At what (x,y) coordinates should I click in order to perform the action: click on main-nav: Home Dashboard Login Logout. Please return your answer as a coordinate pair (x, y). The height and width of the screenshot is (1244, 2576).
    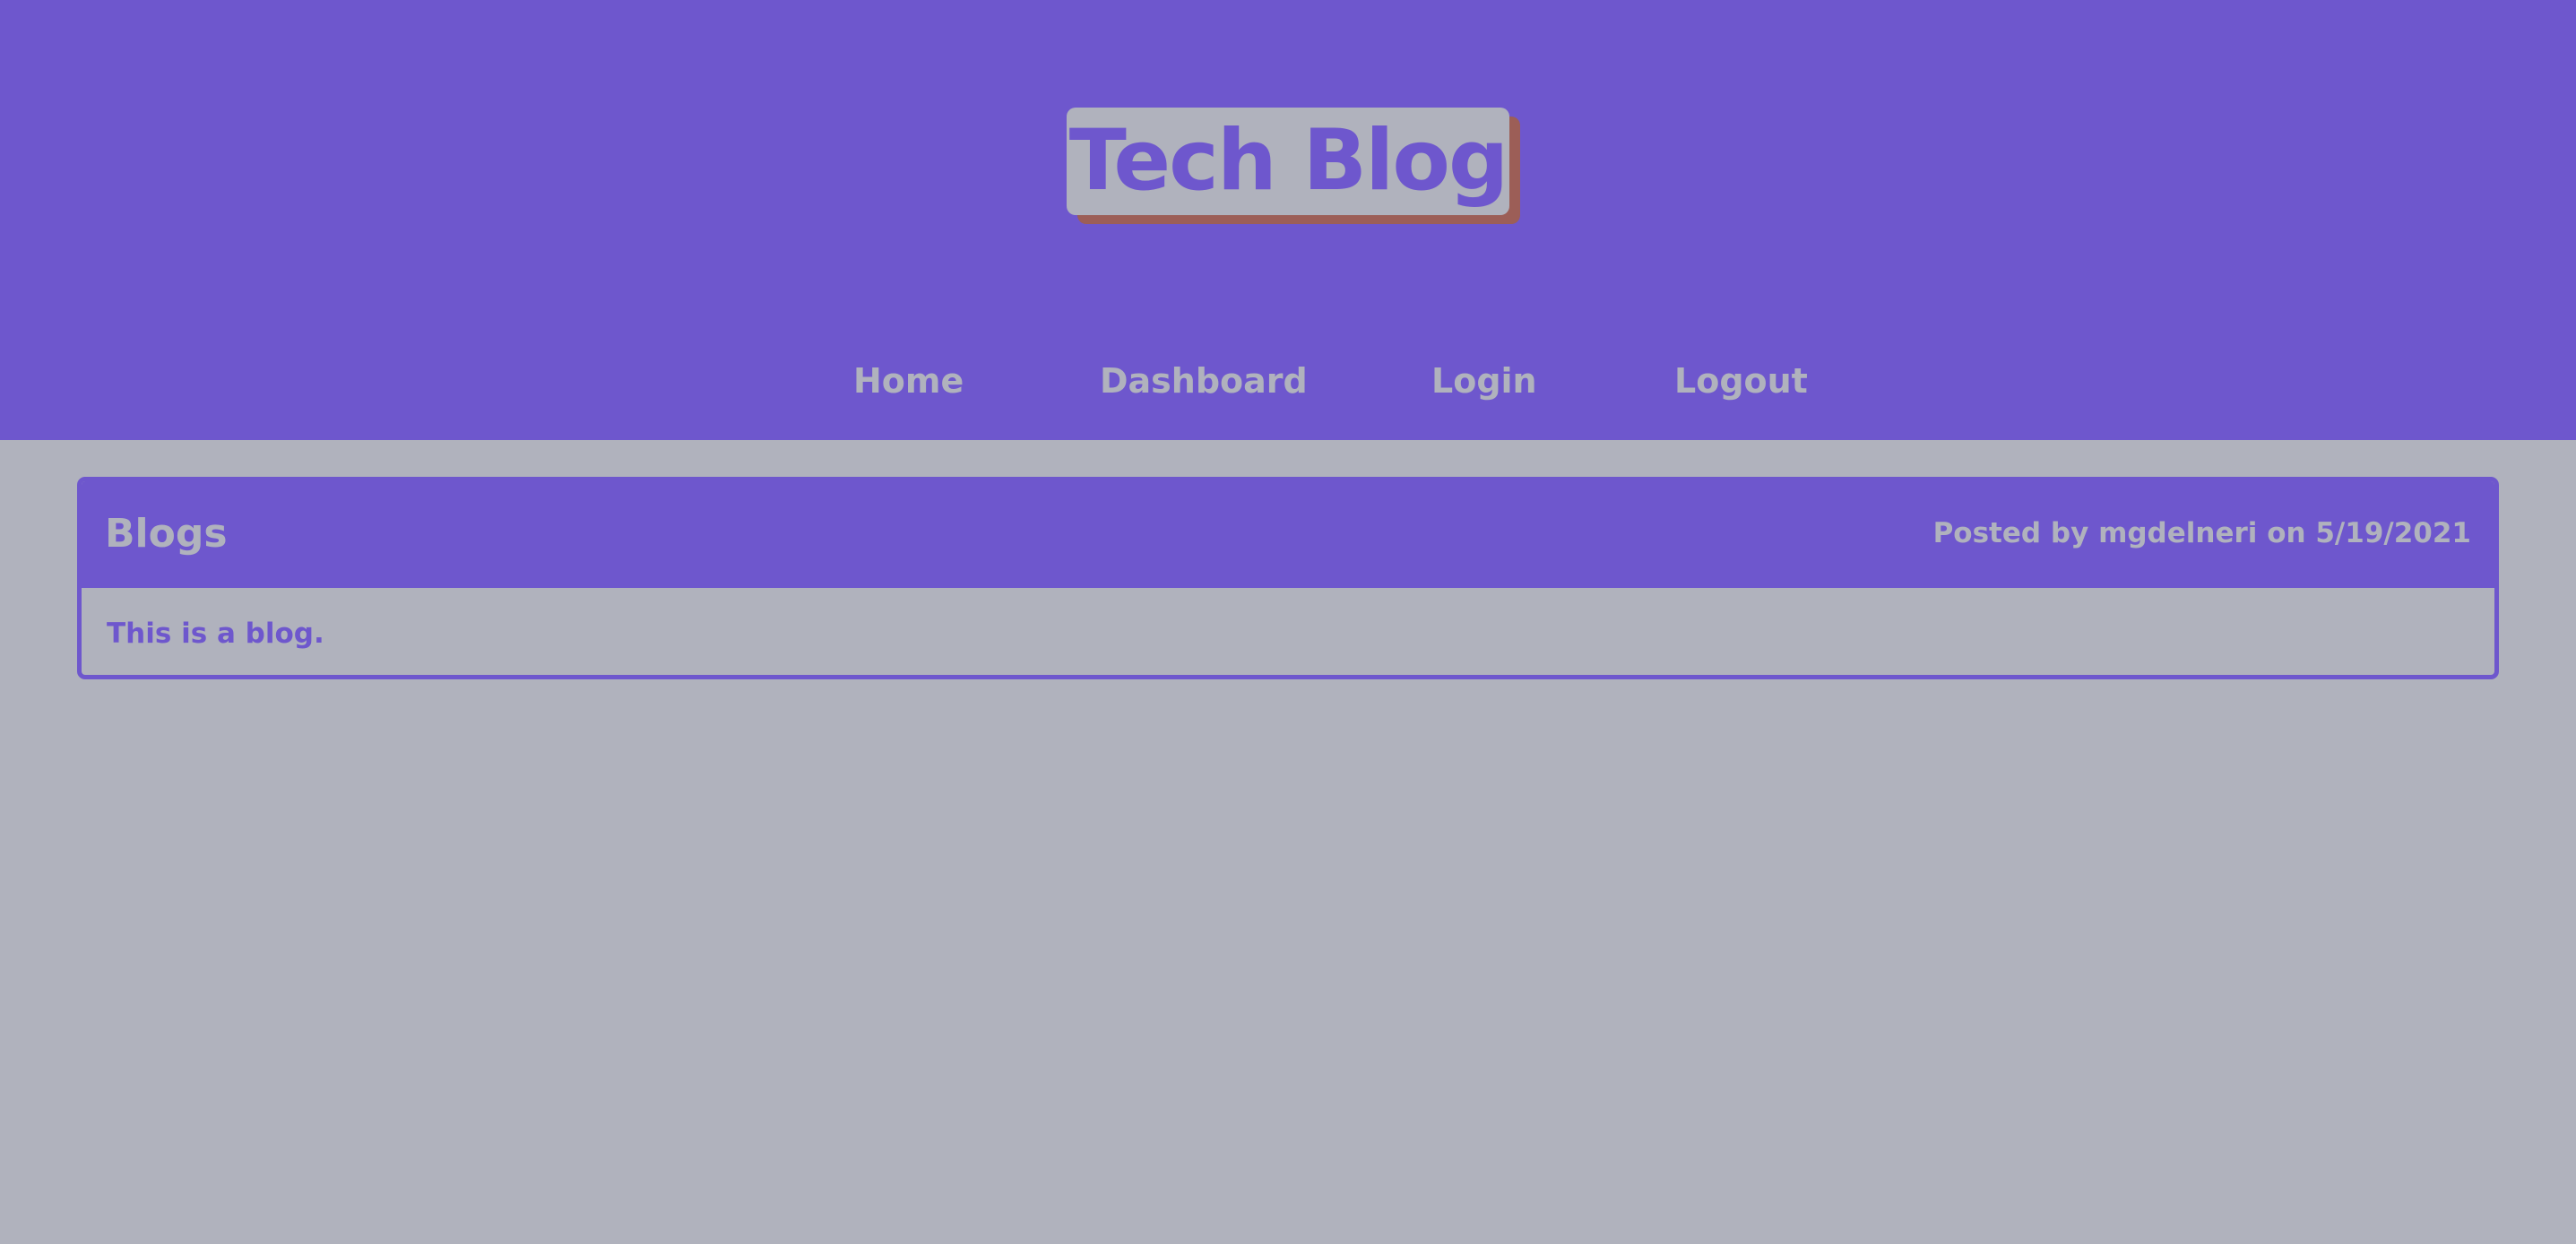
    Looking at the image, I should click on (1288, 381).